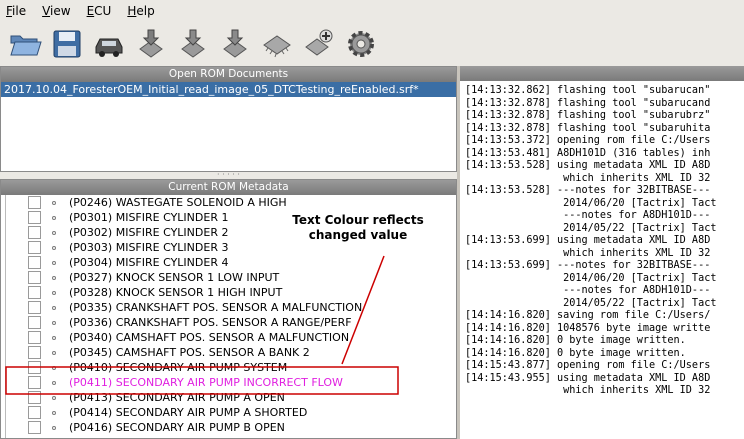 This screenshot has width=744, height=439. Describe the element at coordinates (588, 153) in the screenshot. I see `log-line: [14:13:53.481] A8DH101D (316 tables) inh` at that location.